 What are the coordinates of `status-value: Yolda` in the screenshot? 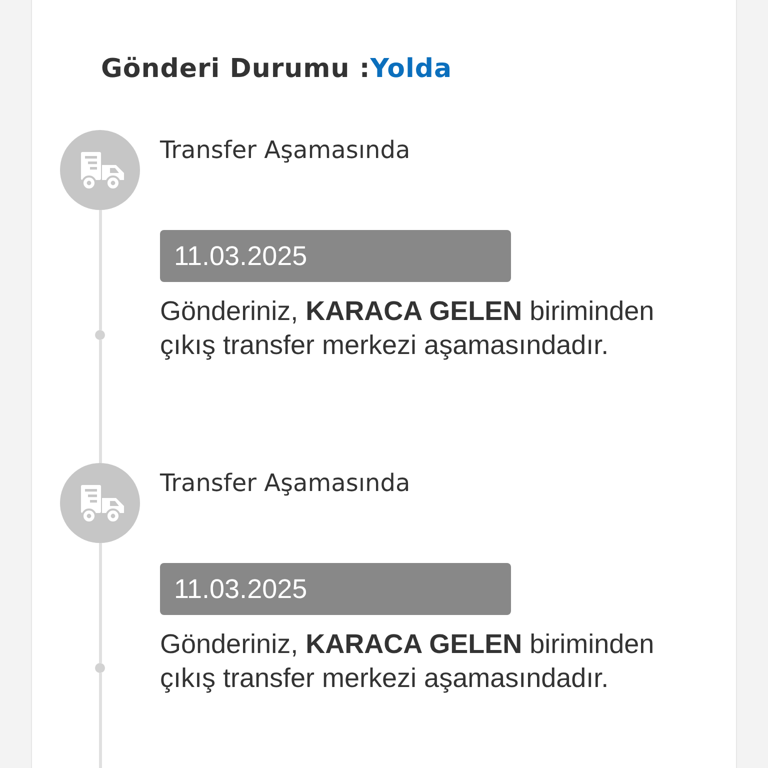 It's located at (411, 69).